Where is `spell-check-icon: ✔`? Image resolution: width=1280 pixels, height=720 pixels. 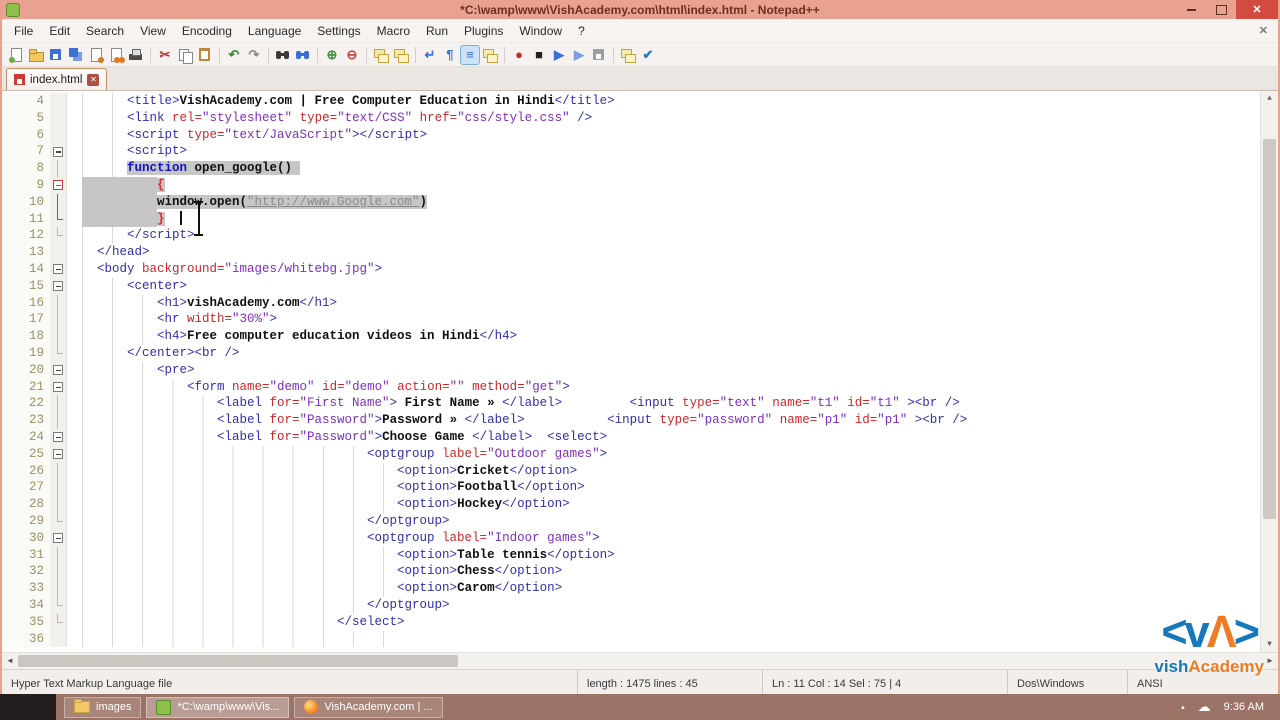
spell-check-icon: ✔ is located at coordinates (648, 55).